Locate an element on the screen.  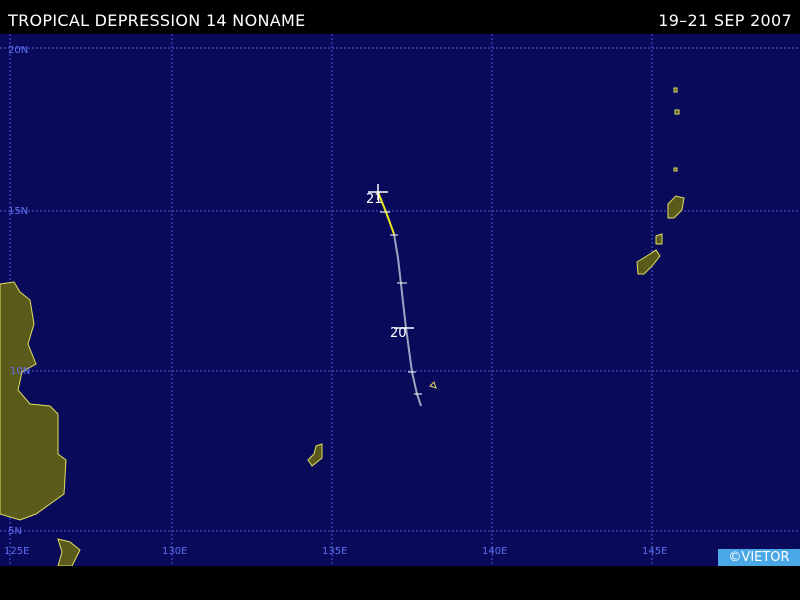
islet is located at coordinates (433, 385).